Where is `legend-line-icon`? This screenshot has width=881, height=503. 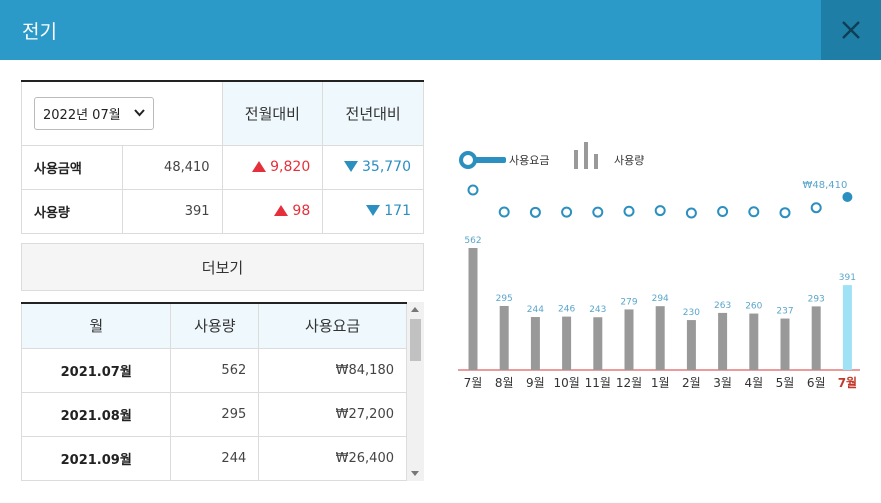
legend-line-icon is located at coordinates (468, 160).